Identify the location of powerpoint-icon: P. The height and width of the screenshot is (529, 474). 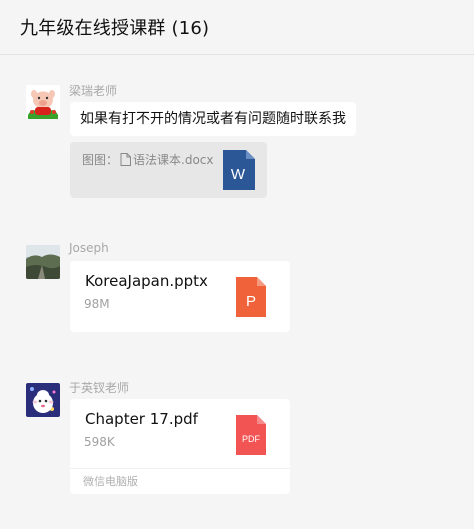
(251, 297).